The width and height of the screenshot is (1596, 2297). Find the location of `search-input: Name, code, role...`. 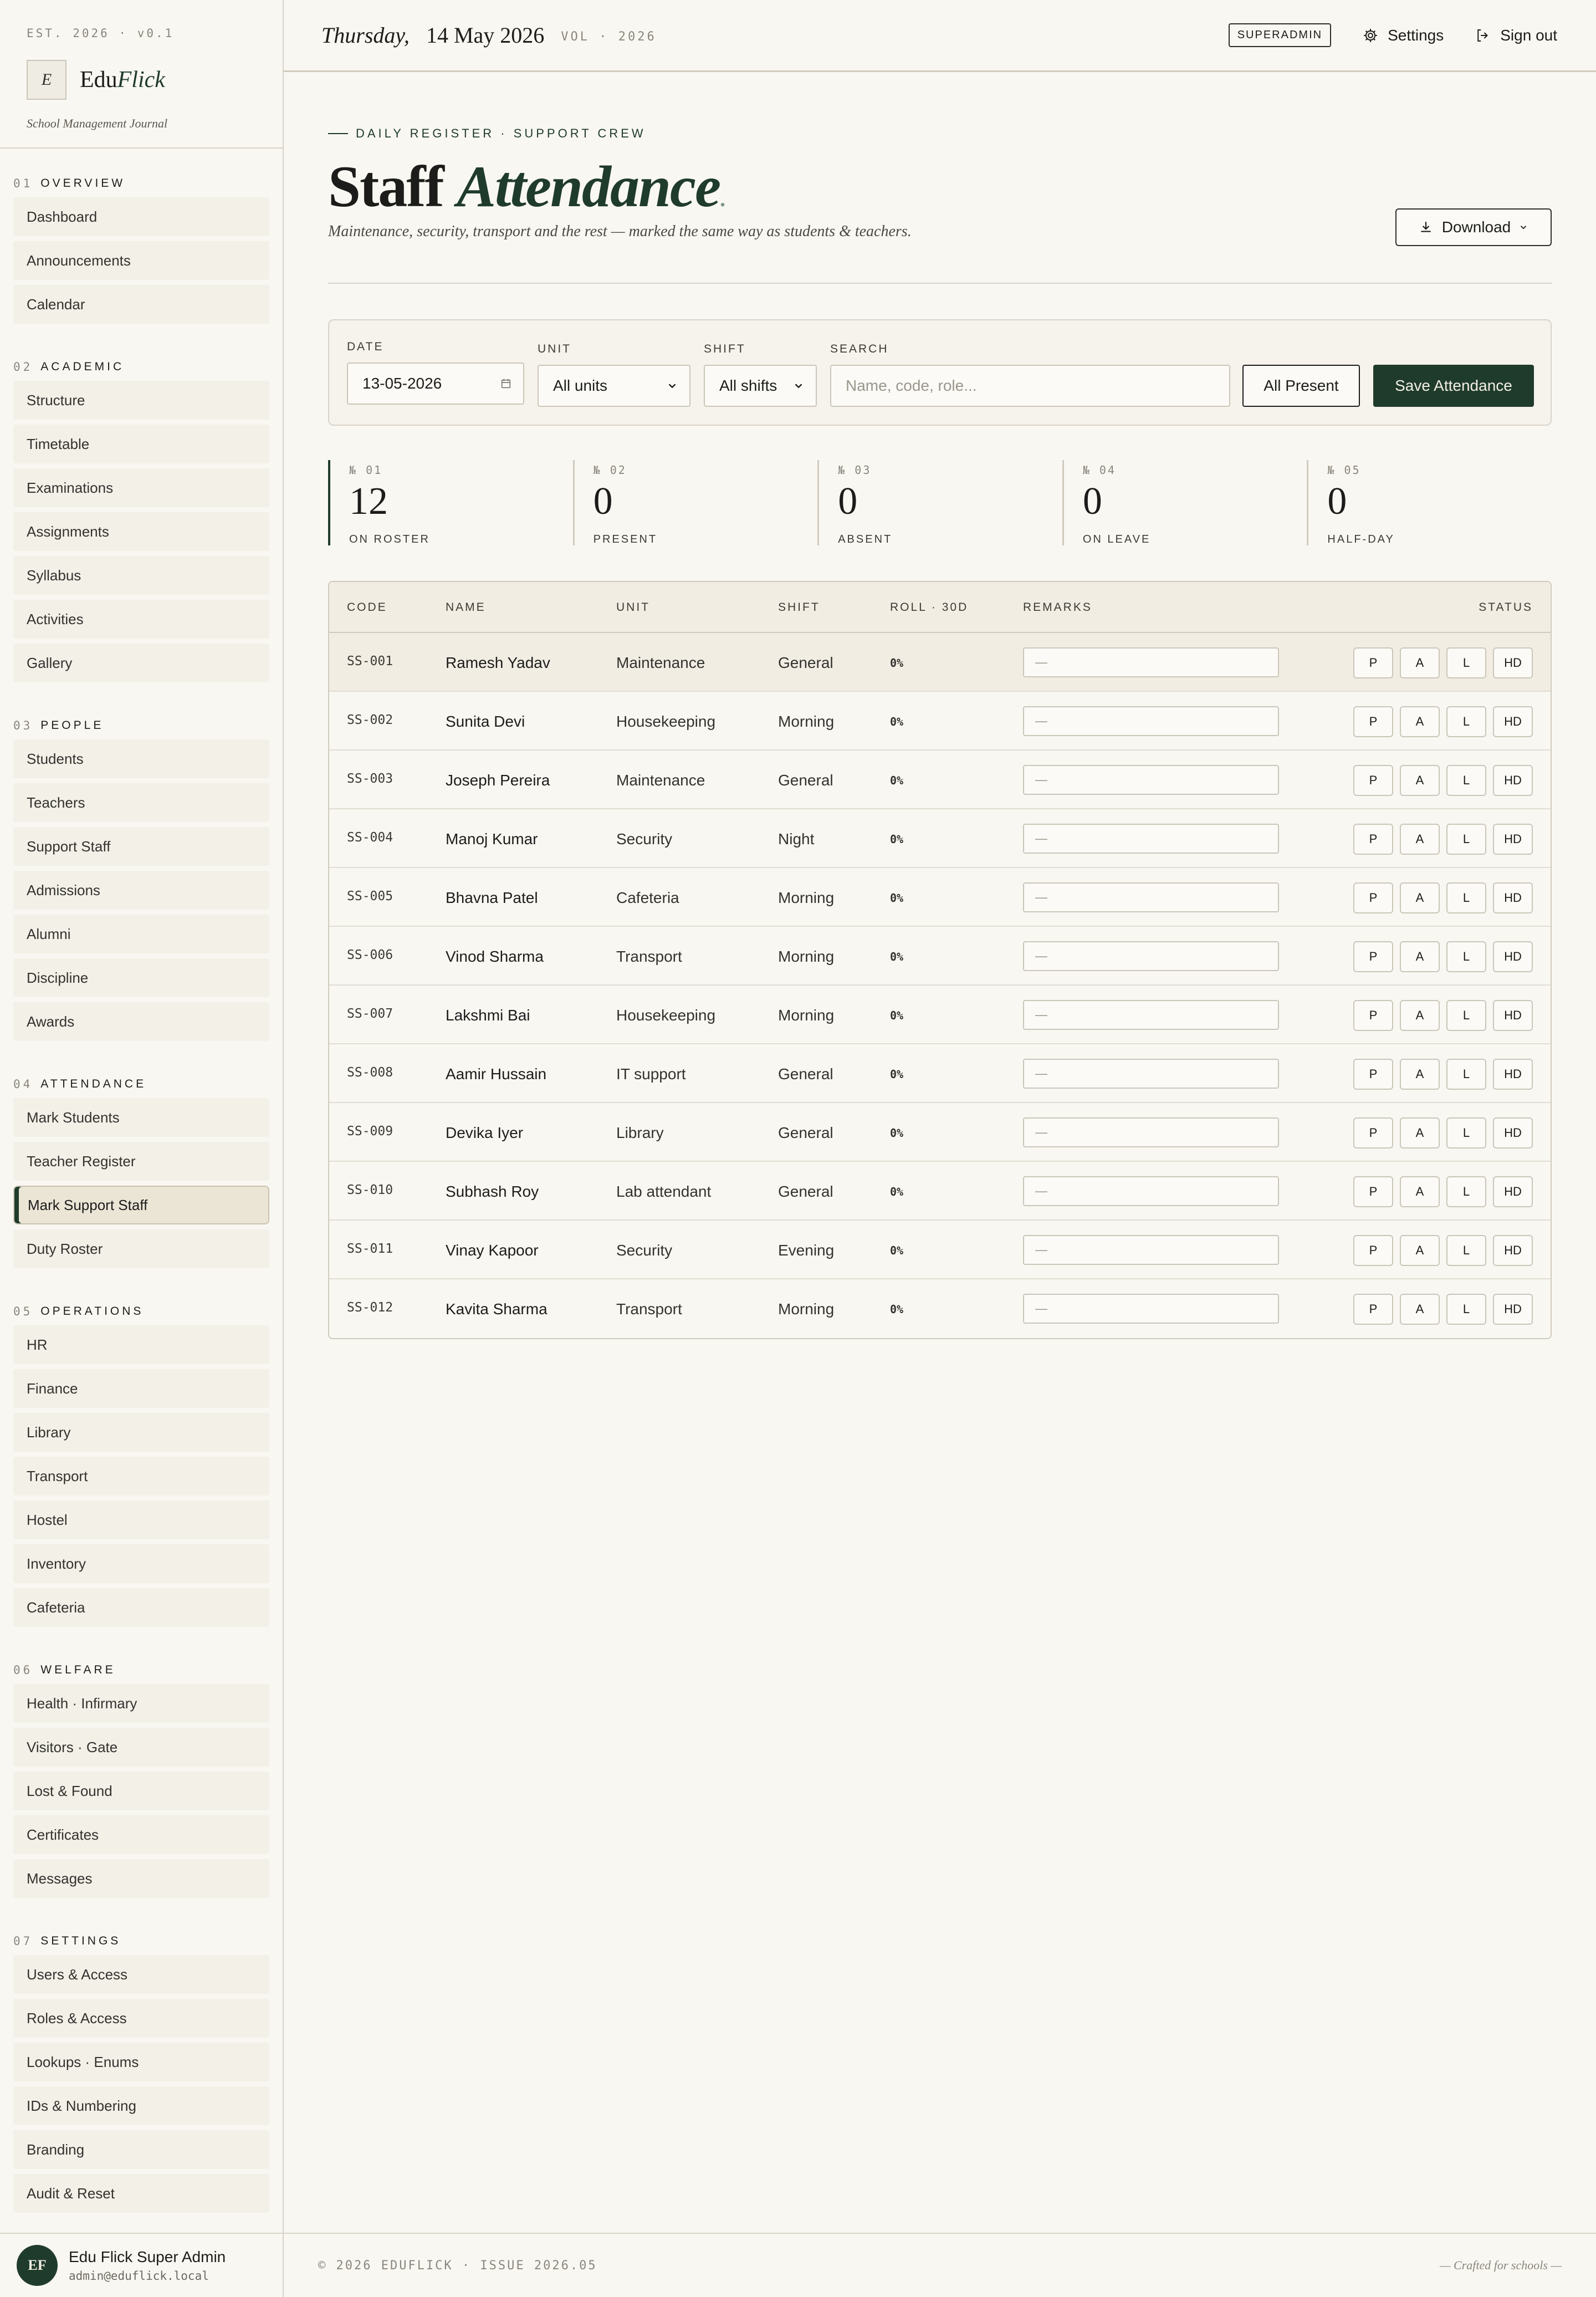

search-input: Name, code, role... is located at coordinates (1030, 386).